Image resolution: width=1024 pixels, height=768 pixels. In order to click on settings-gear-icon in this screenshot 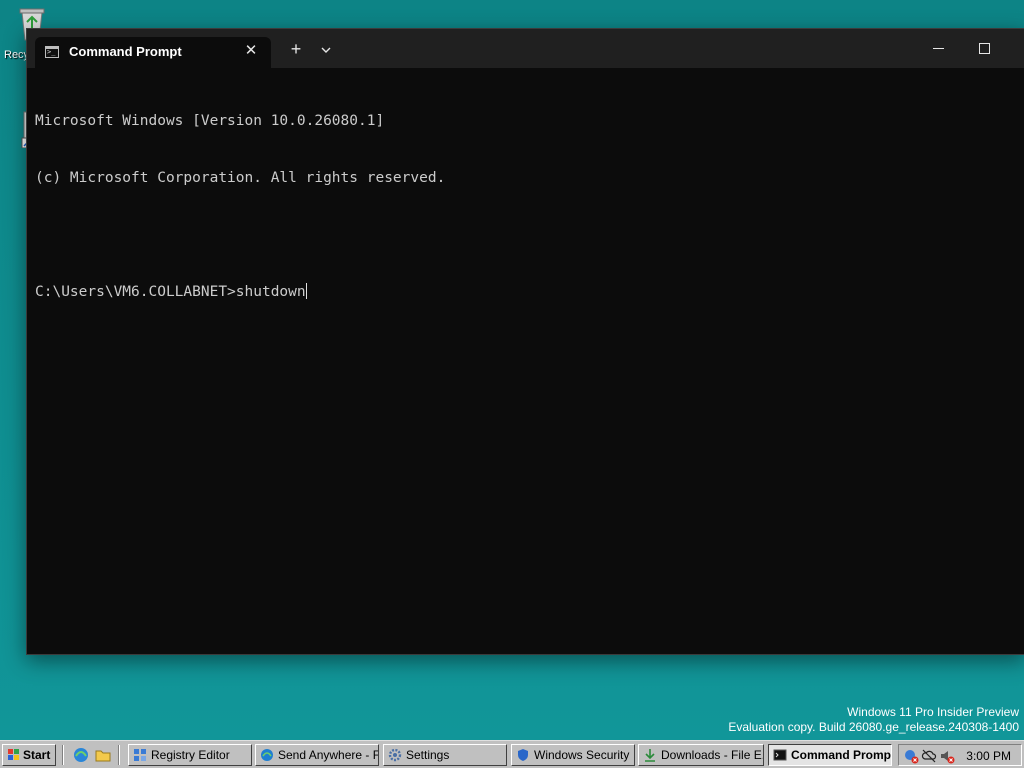, I will do `click(395, 755)`.